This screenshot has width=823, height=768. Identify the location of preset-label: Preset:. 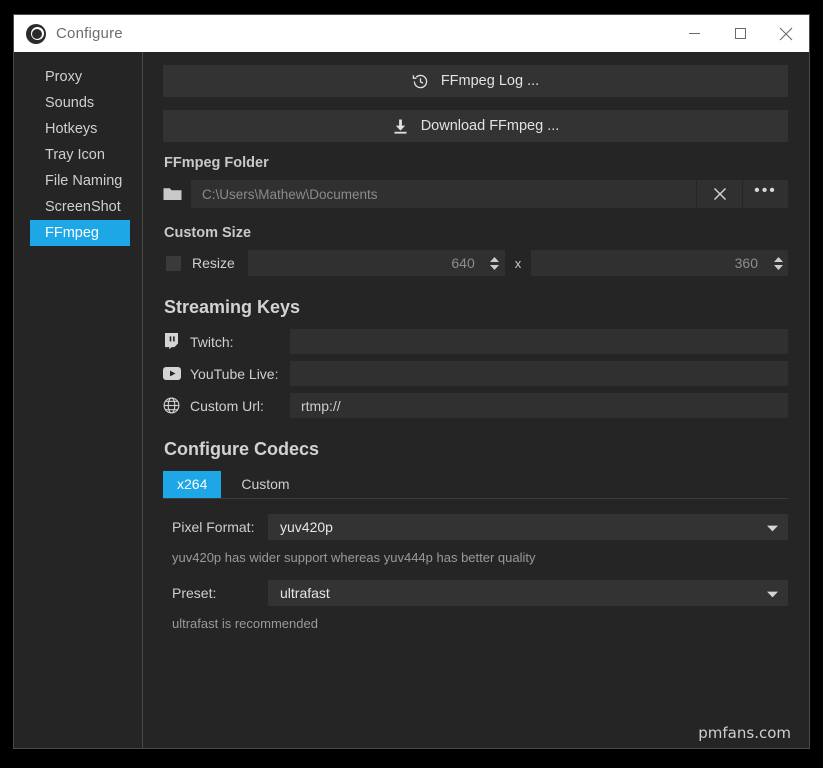
(194, 593).